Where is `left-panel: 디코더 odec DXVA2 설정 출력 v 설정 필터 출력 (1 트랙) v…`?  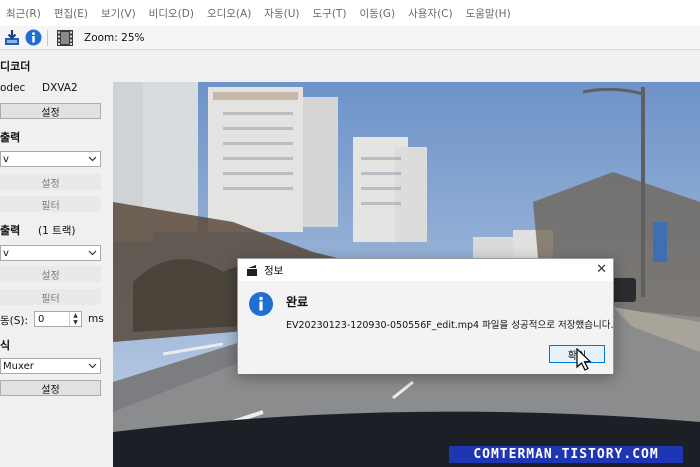
left-panel: 디코더 odec DXVA2 설정 출력 v 설정 필터 출력 (1 트랙) v… is located at coordinates (56, 259).